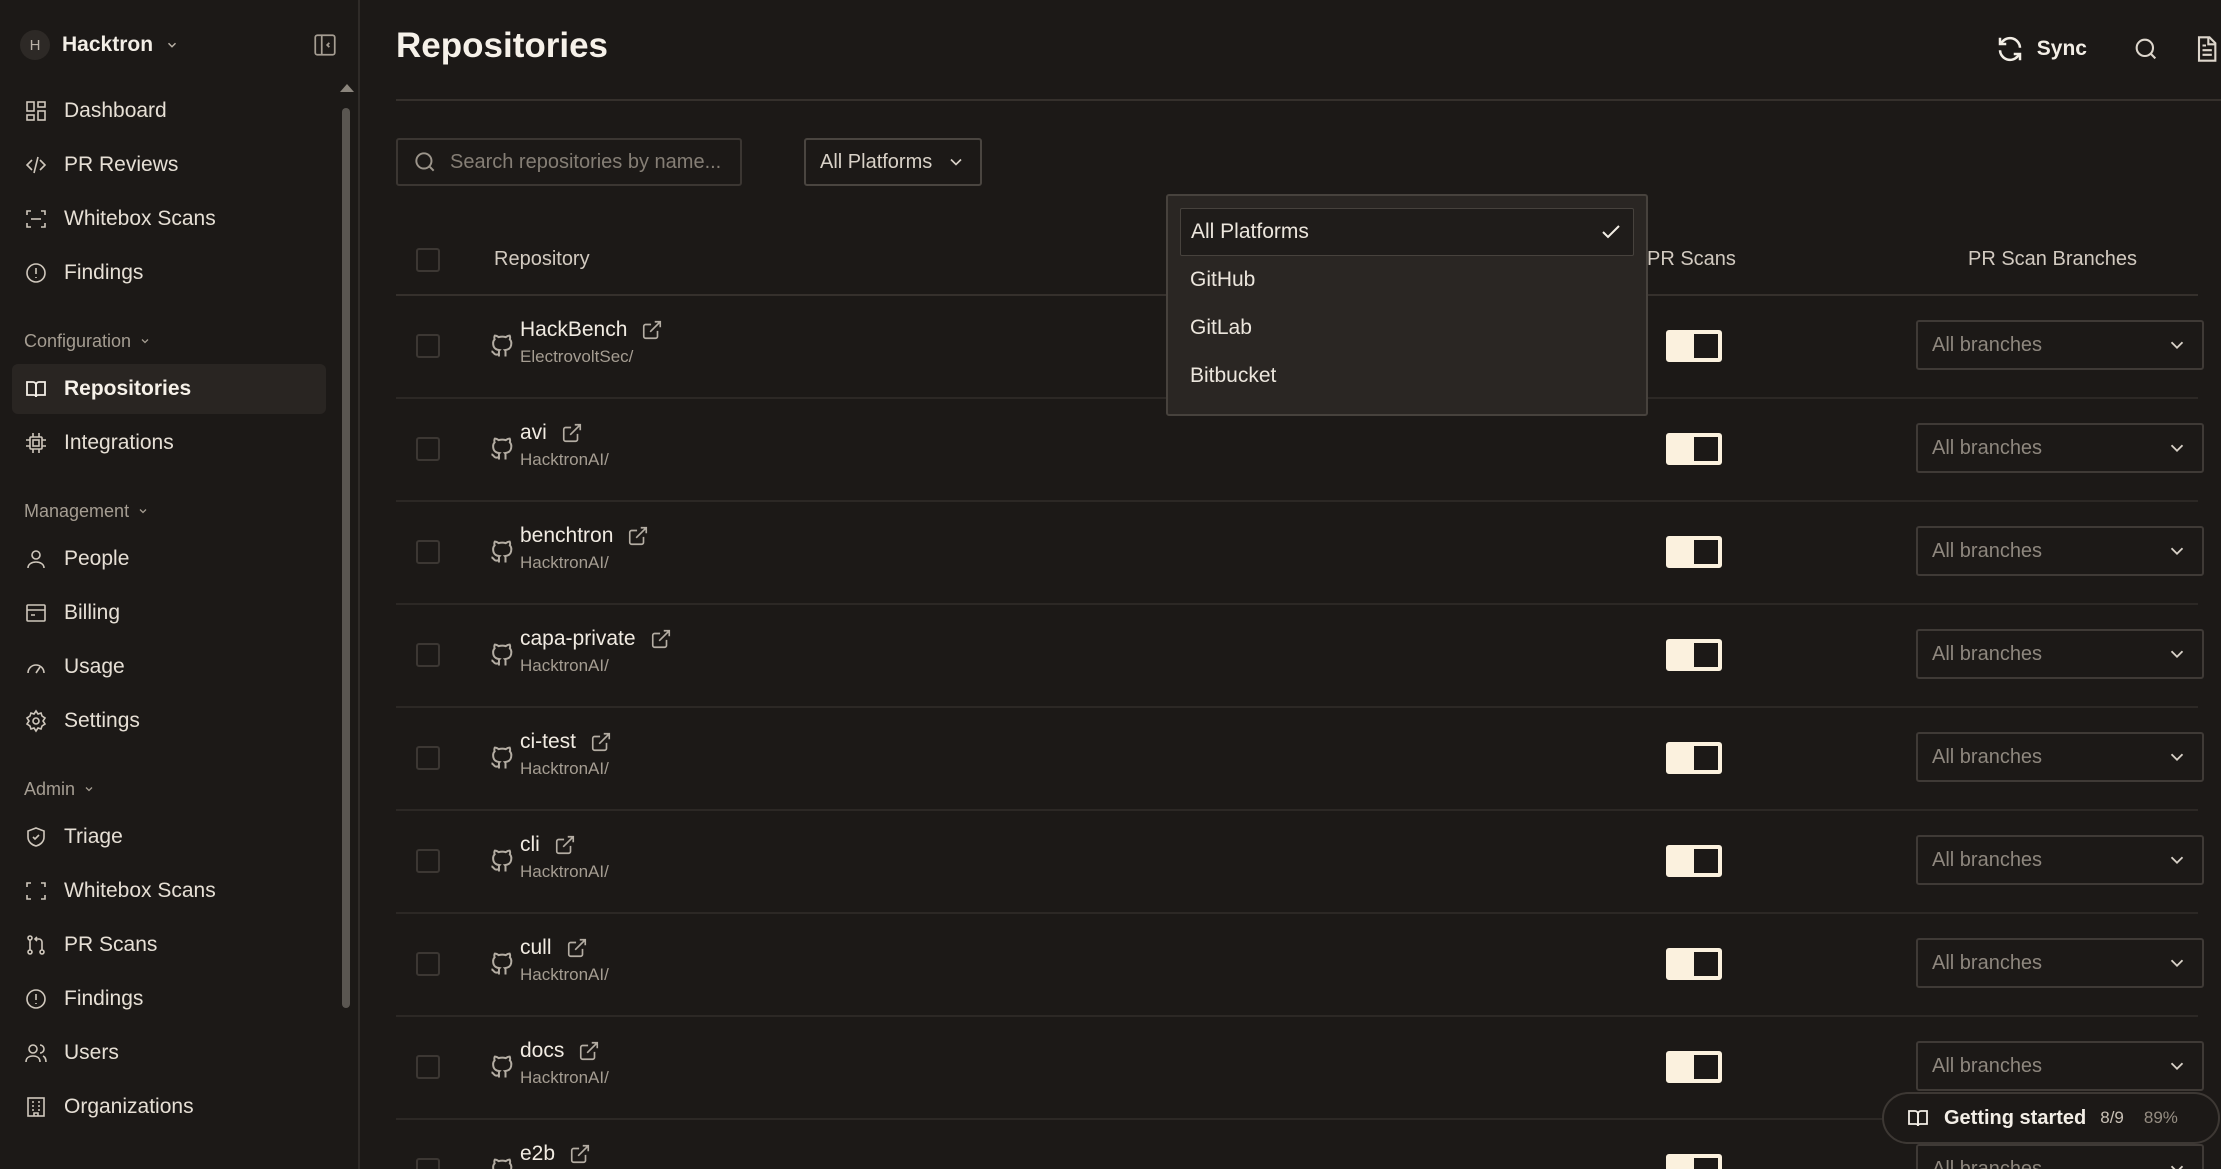  Describe the element at coordinates (346, 558) in the screenshot. I see `scrollbar-thumb` at that location.